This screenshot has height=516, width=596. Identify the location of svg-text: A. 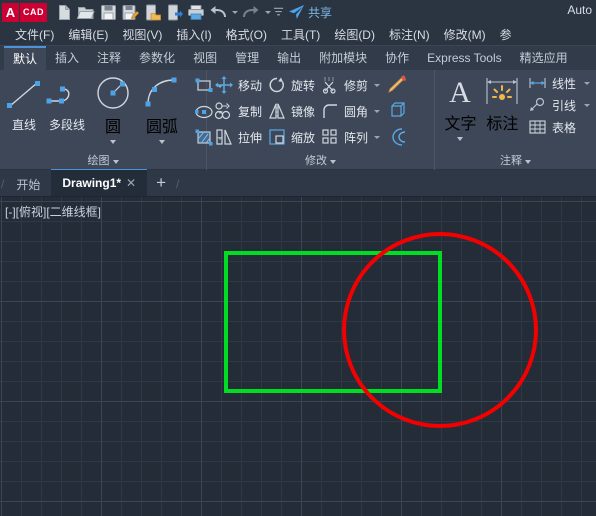
(461, 92).